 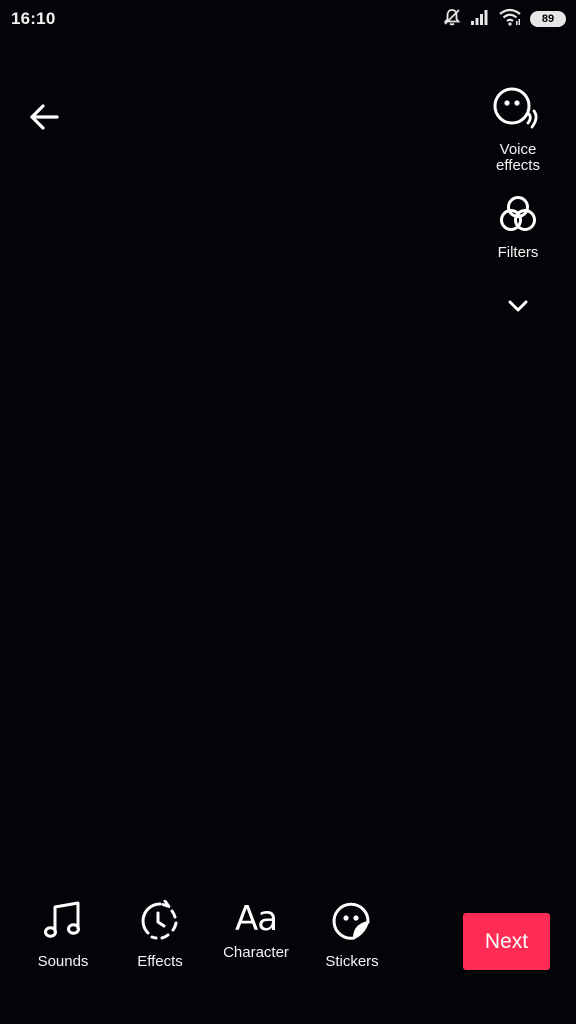 I want to click on effects-timer-icon, so click(x=160, y=923).